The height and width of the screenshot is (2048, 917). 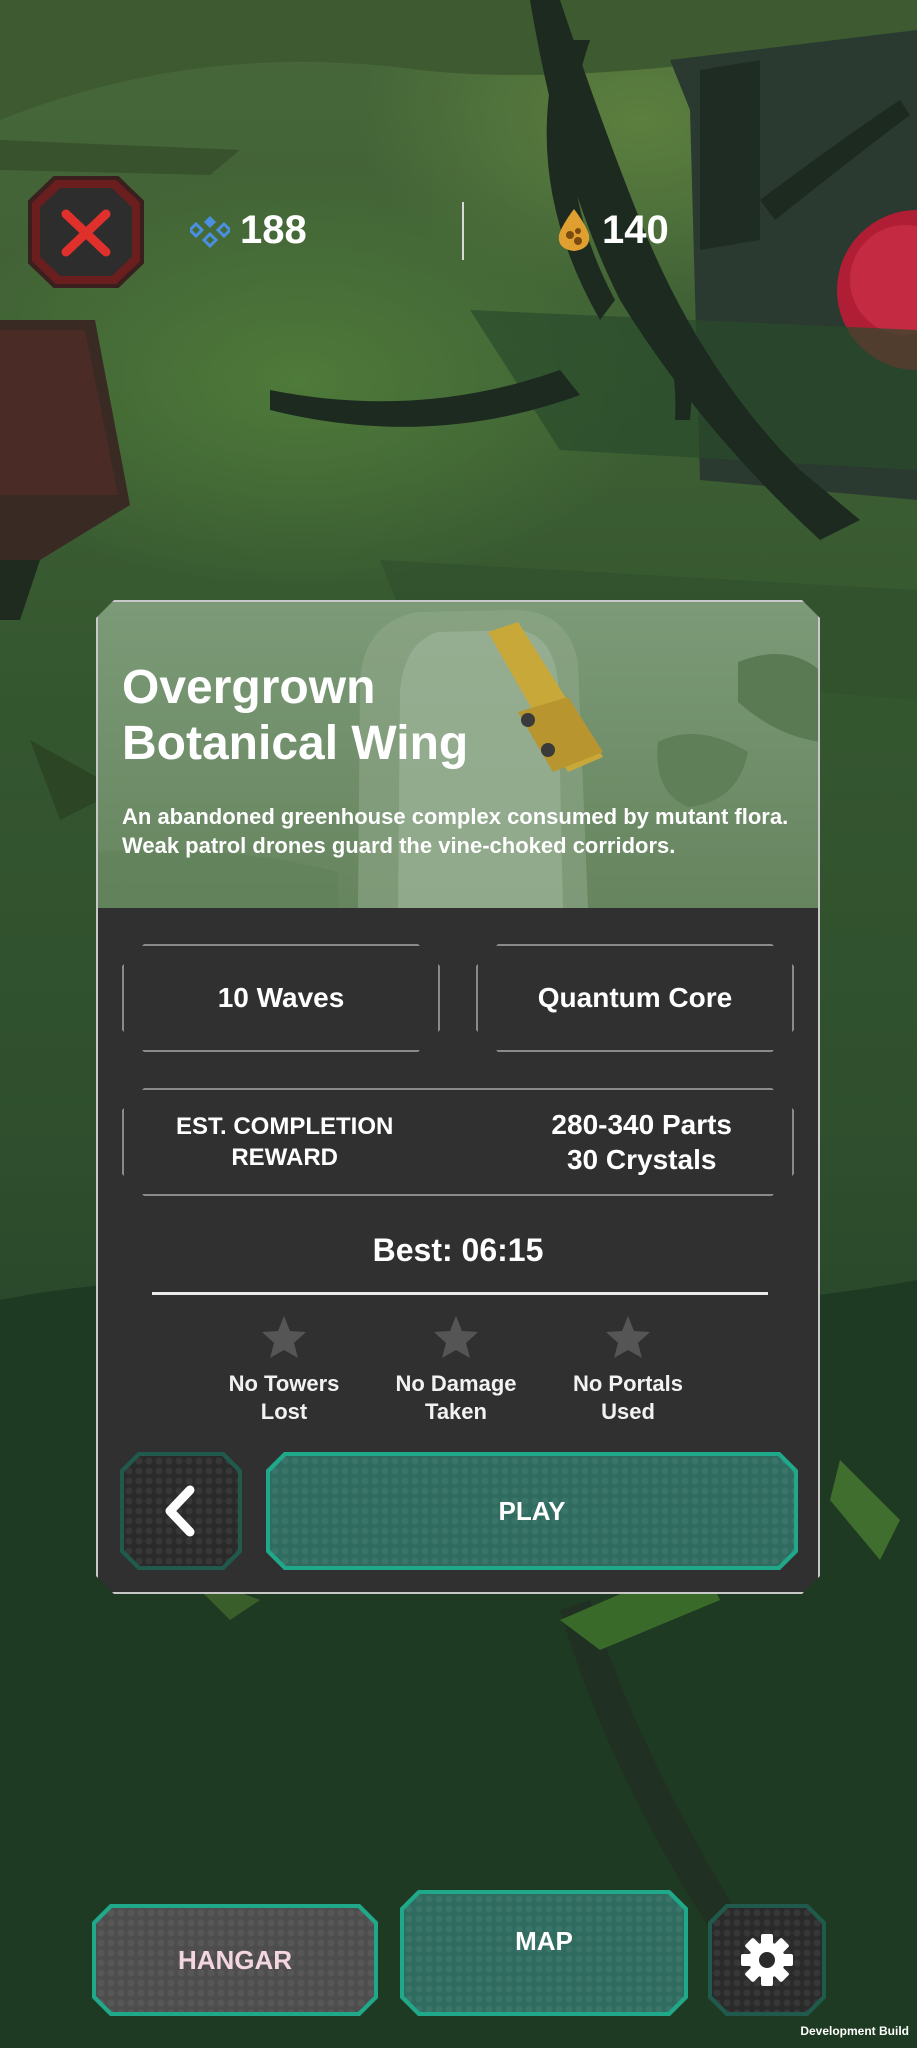 I want to click on goal-label: No Towers Lost, so click(x=284, y=1397).